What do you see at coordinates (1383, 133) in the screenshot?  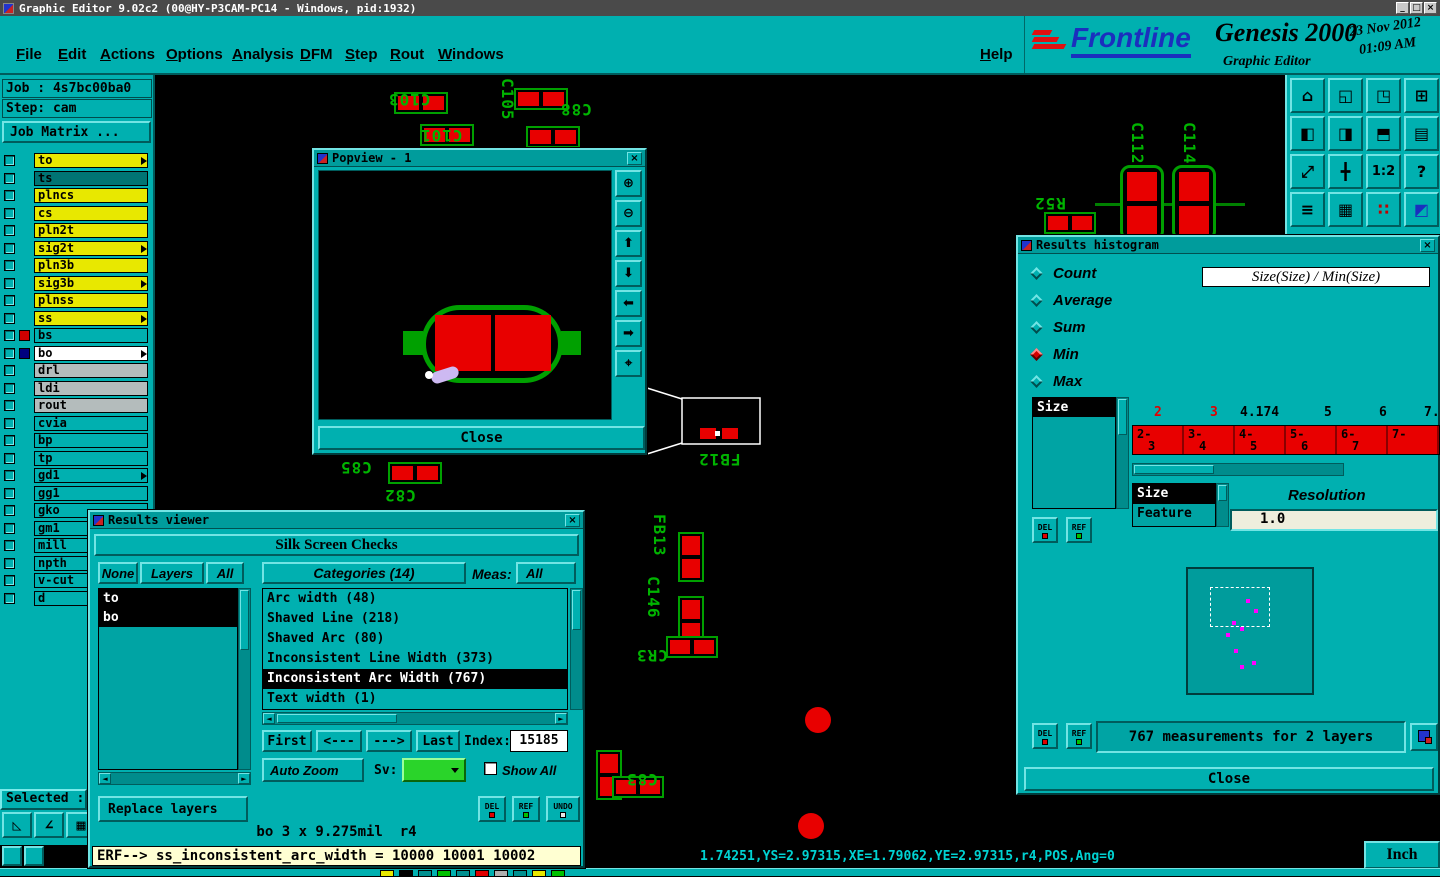 I see `tool-zoom-window-button: ⬒` at bounding box center [1383, 133].